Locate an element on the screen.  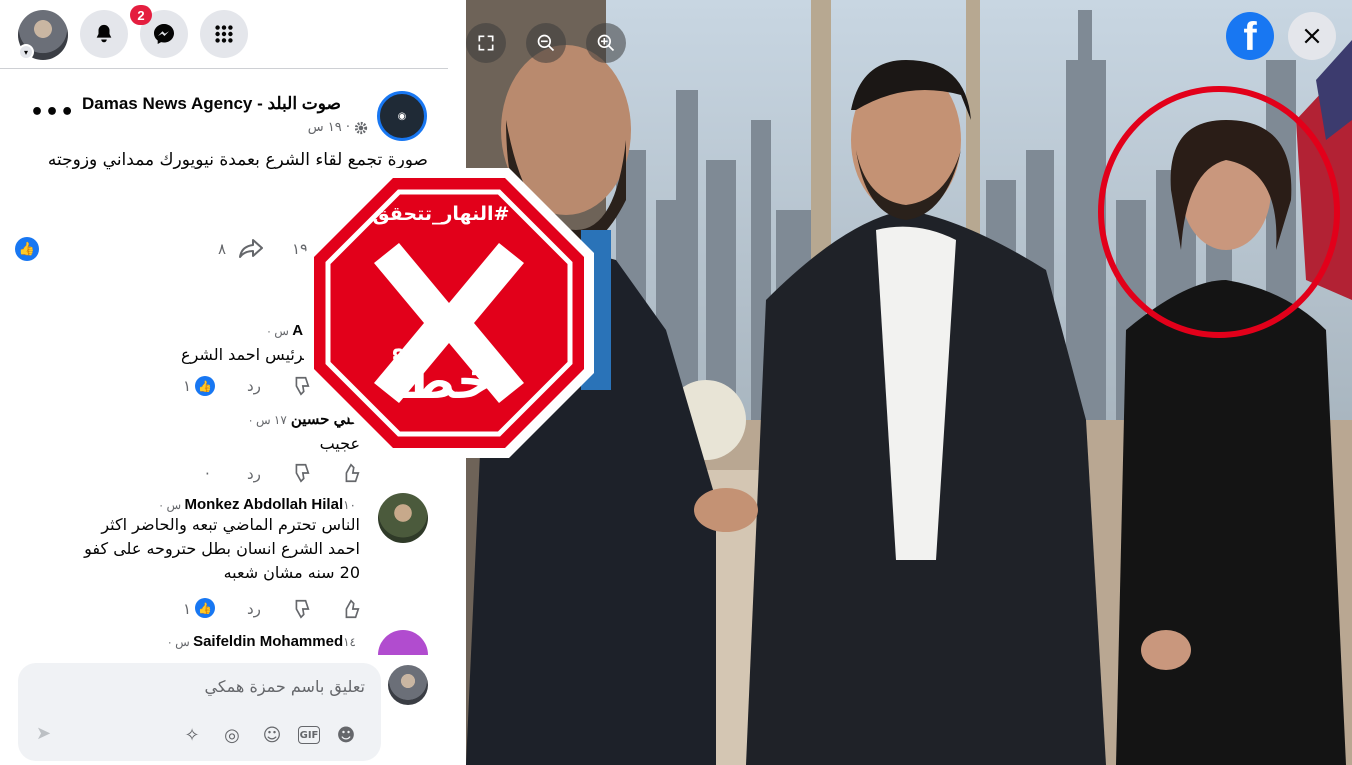
comment-time: ١٧ س · is located at coordinates (268, 420).